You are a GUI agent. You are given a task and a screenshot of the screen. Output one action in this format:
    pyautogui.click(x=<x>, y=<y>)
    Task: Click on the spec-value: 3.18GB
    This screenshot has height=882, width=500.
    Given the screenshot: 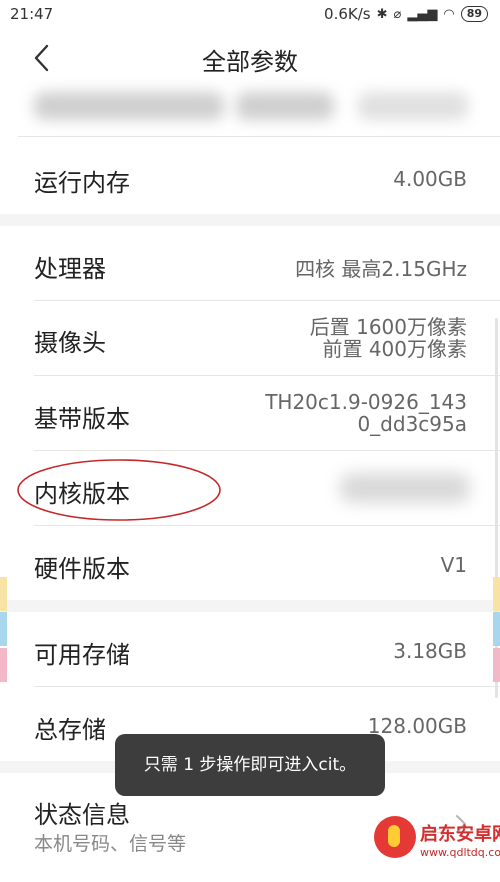 What is the action you would take?
    pyautogui.click(x=430, y=651)
    